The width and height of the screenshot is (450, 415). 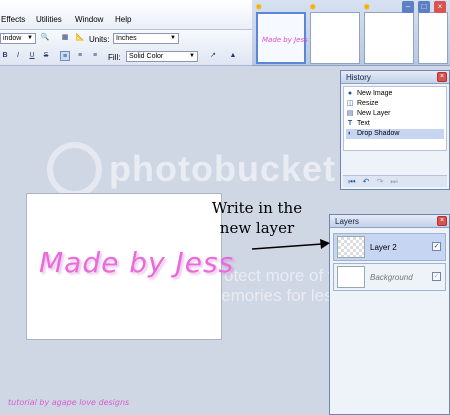 I want to click on history-item-selected: ◐ Drop Shadow, so click(x=395, y=134).